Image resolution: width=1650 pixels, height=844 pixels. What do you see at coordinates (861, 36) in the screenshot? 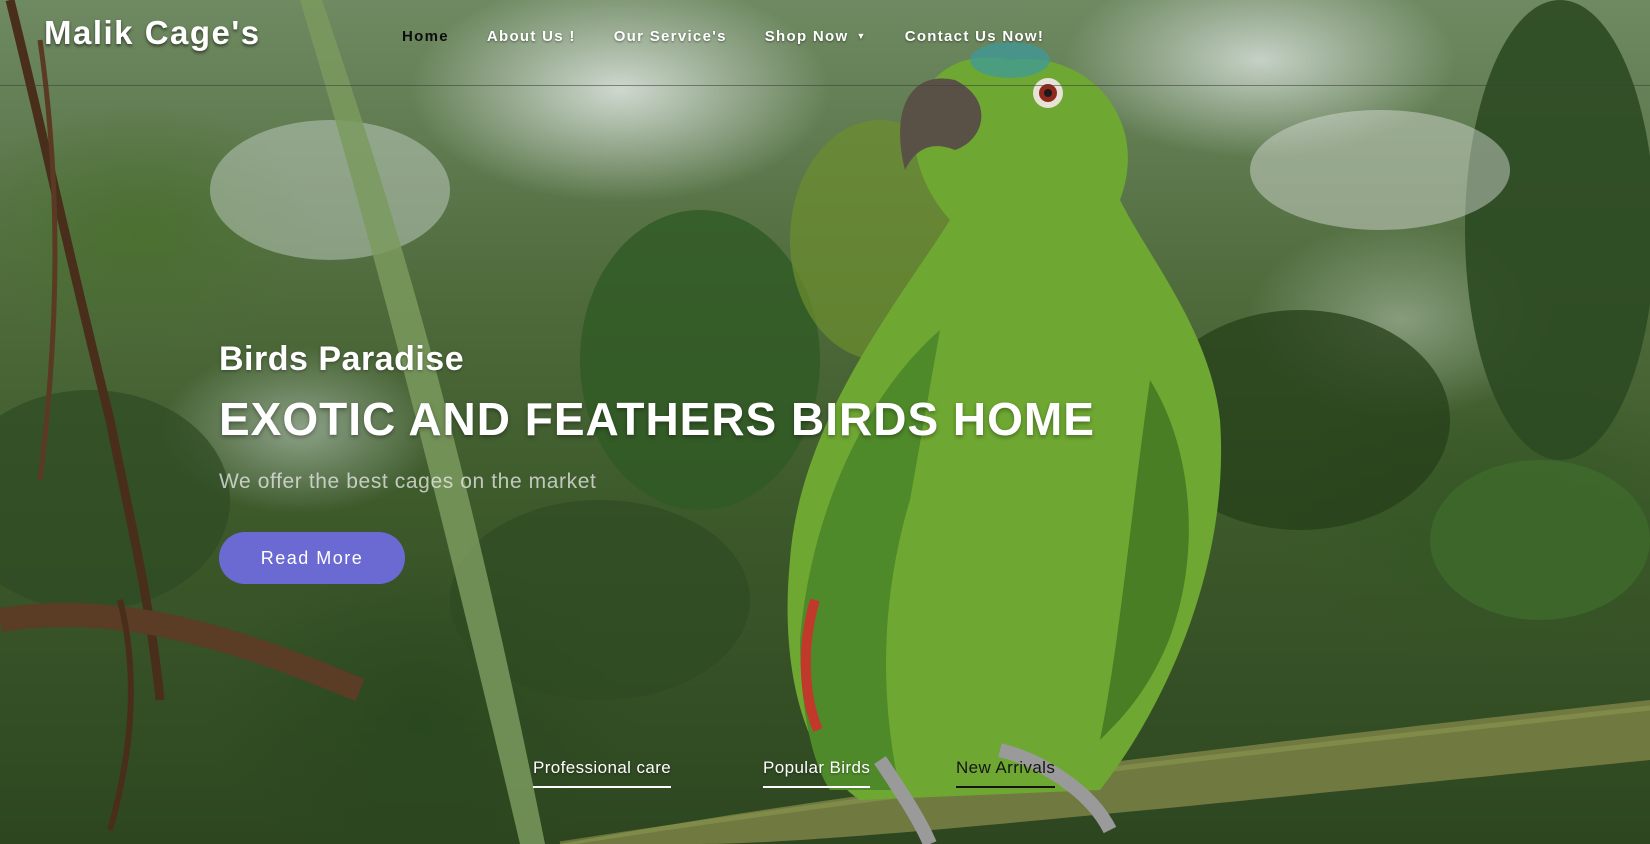
I see `caret-down-icon: ▼` at bounding box center [861, 36].